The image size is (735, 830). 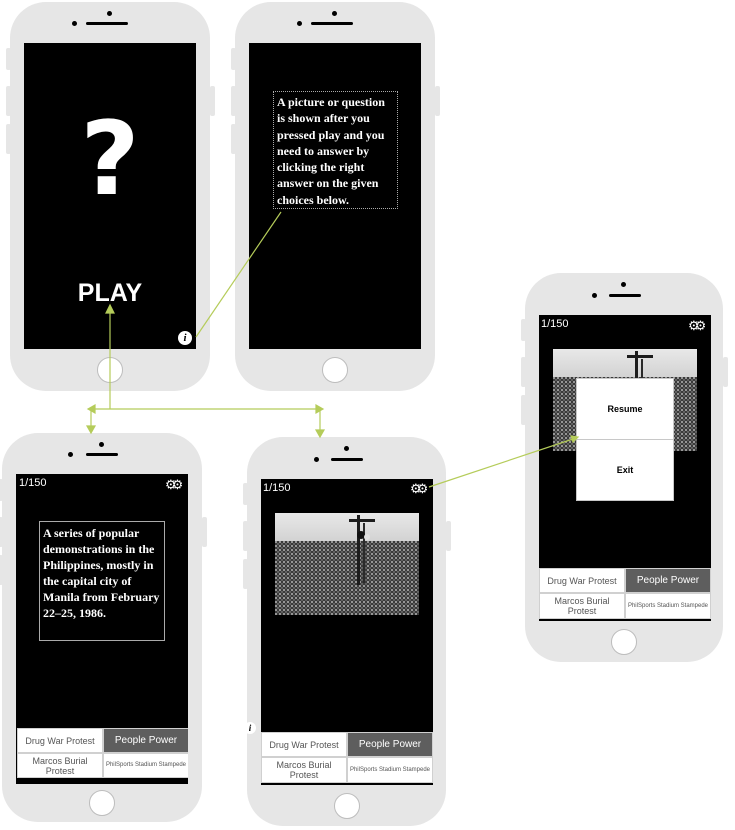 I want to click on screen: ? PLAY i, so click(x=110, y=196).